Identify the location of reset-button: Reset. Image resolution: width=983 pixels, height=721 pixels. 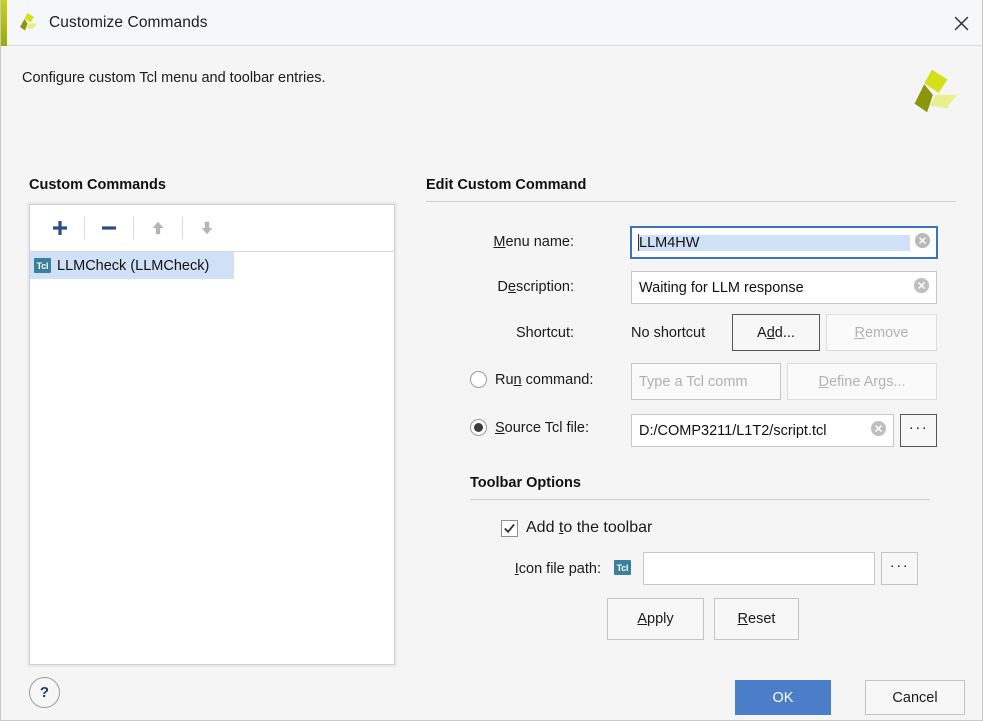
(756, 619).